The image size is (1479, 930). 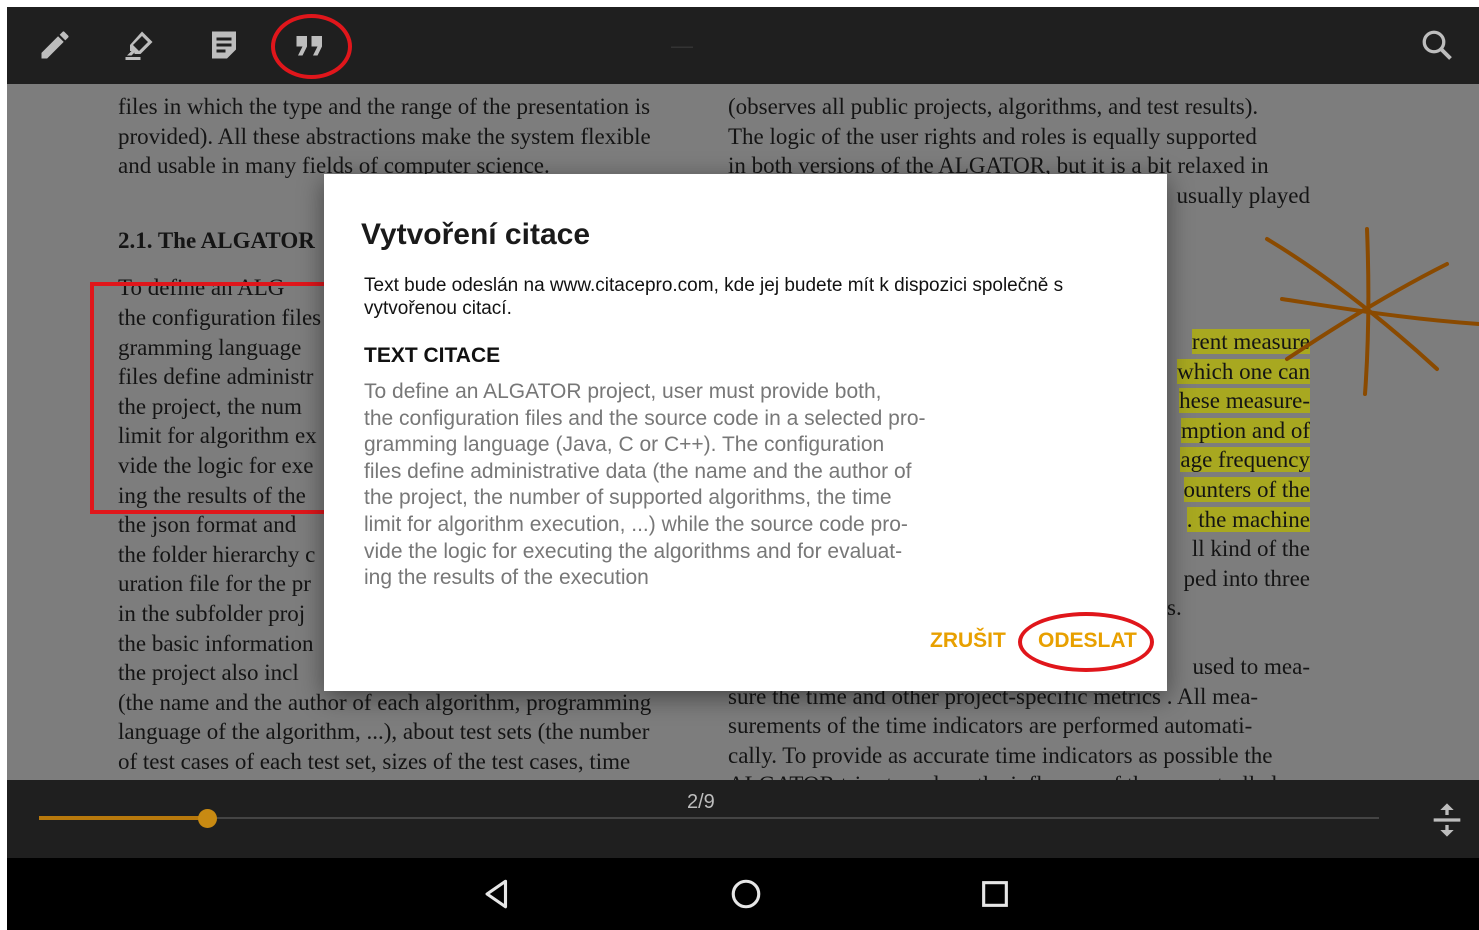 What do you see at coordinates (1372, 311) in the screenshot?
I see `freehand-drawing` at bounding box center [1372, 311].